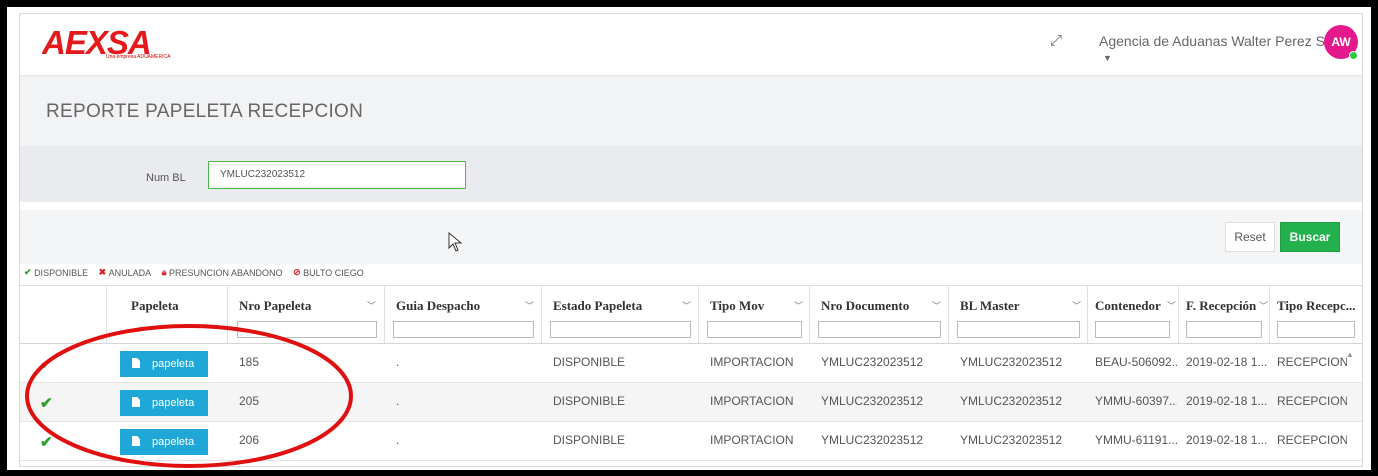  What do you see at coordinates (46, 442) in the screenshot?
I see `check-icon: ✔` at bounding box center [46, 442].